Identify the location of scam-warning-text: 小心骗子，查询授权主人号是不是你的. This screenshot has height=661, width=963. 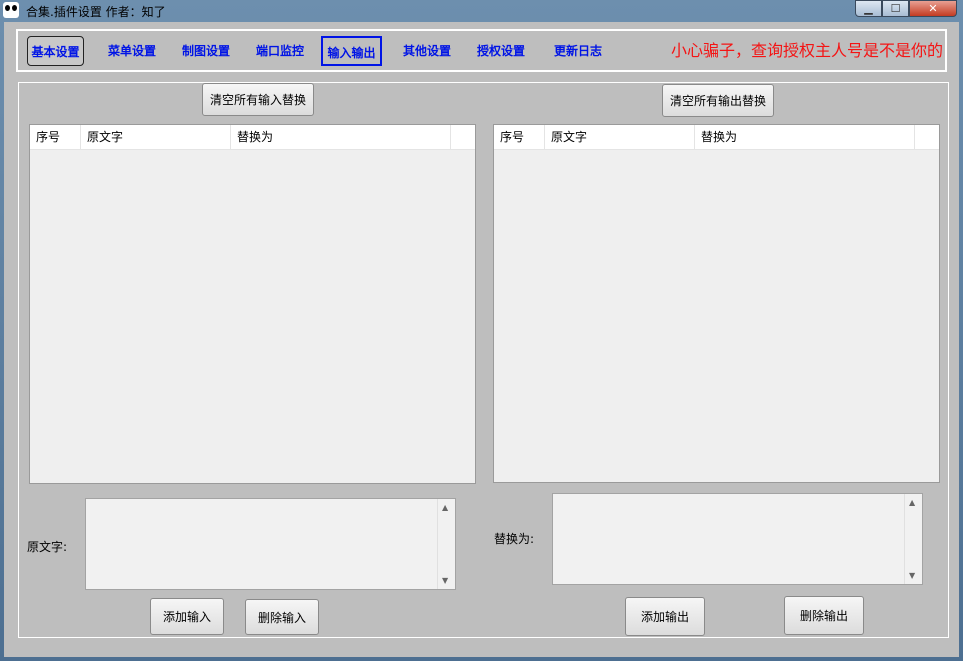
(806, 50).